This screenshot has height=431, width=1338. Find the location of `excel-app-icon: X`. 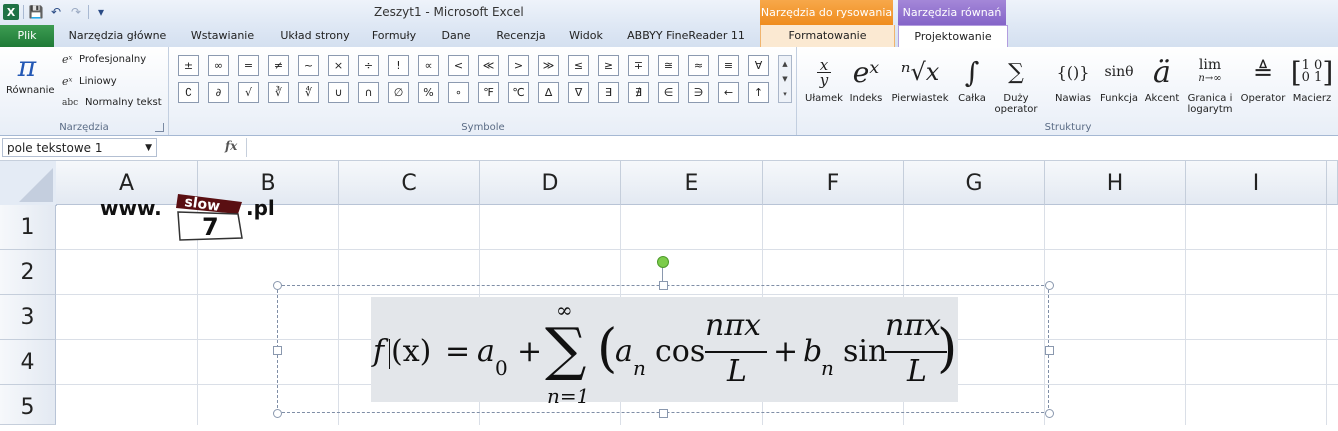

excel-app-icon: X is located at coordinates (11, 12).